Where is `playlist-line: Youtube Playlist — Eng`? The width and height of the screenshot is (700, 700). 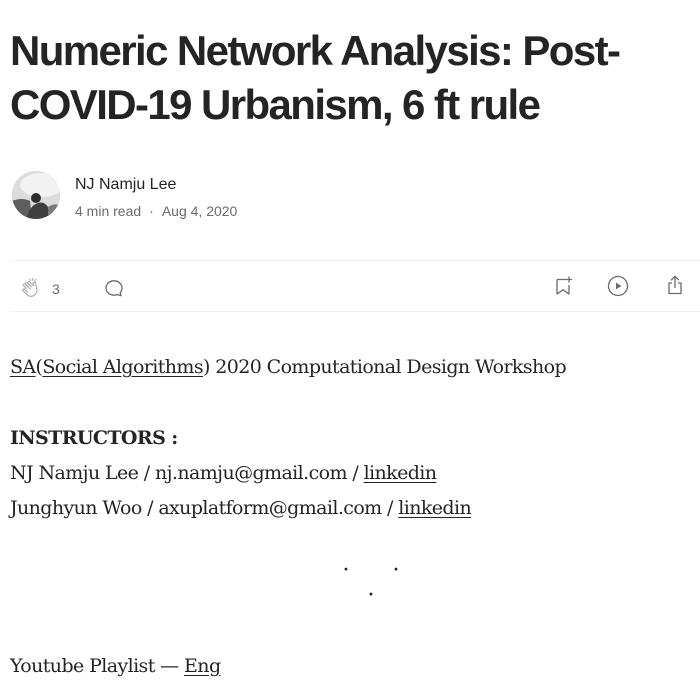 playlist-line: Youtube Playlist — Eng is located at coordinates (115, 666).